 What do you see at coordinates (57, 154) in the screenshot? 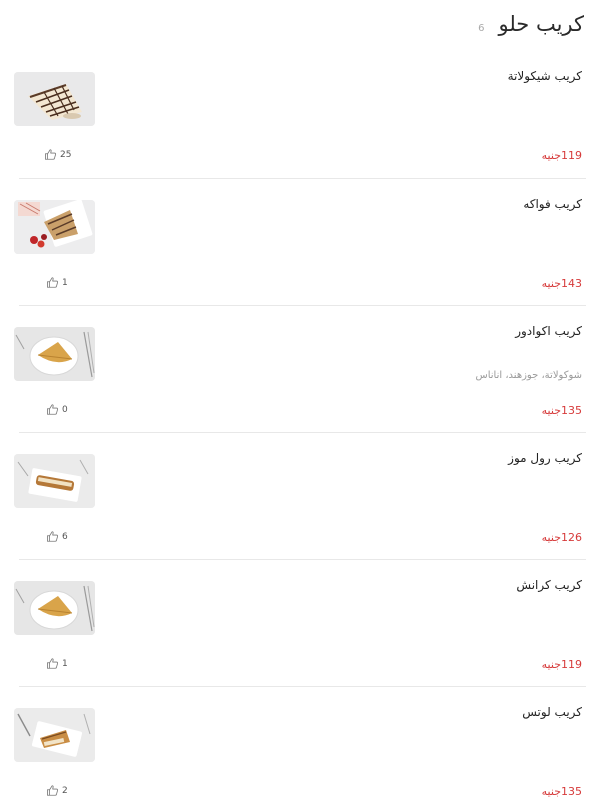
I see `like-counter: 25` at bounding box center [57, 154].